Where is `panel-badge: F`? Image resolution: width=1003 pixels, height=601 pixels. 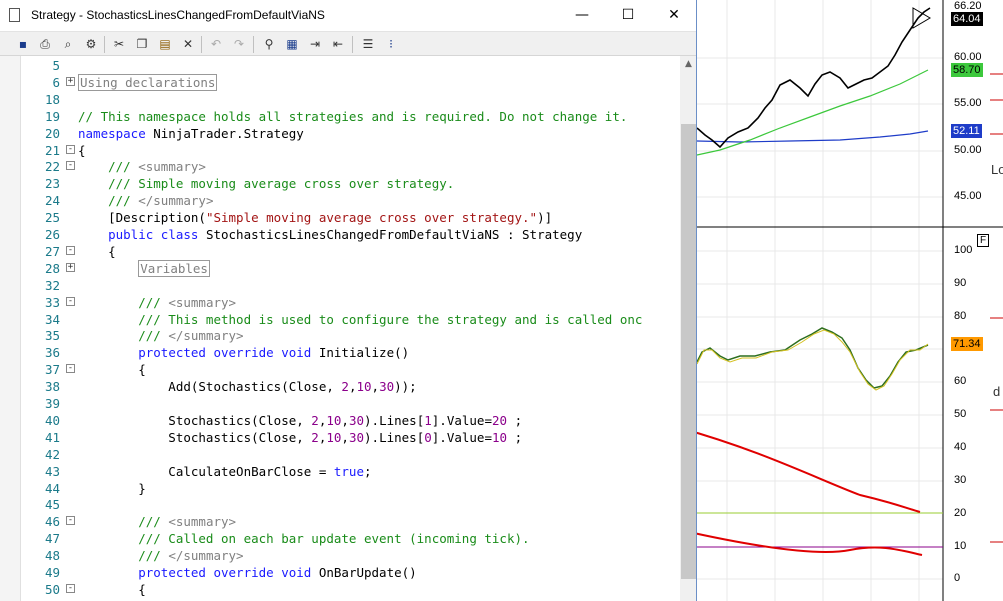
panel-badge: F is located at coordinates (983, 240).